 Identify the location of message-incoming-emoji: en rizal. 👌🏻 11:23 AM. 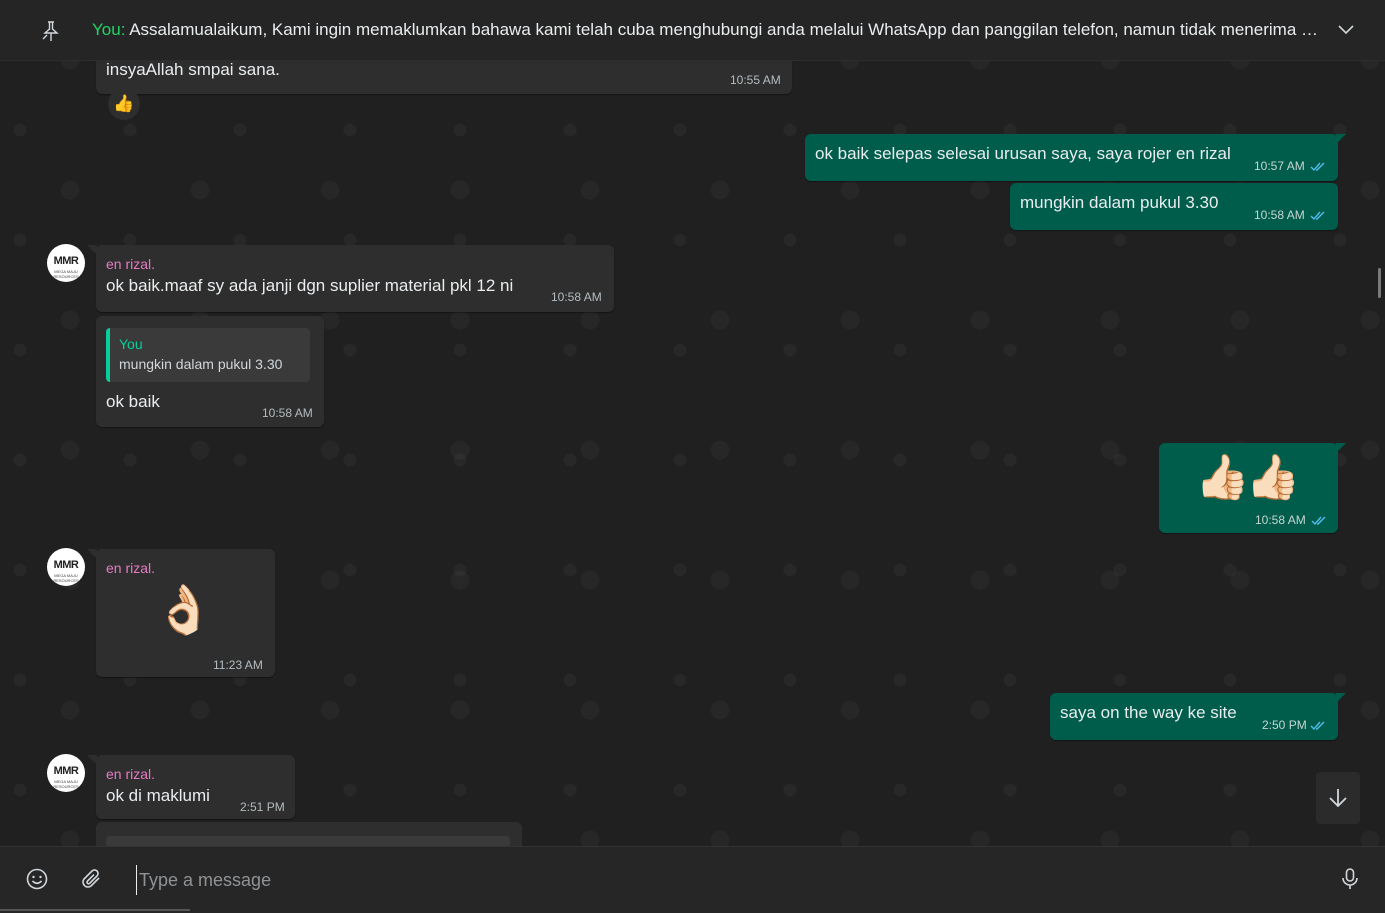
(185, 613).